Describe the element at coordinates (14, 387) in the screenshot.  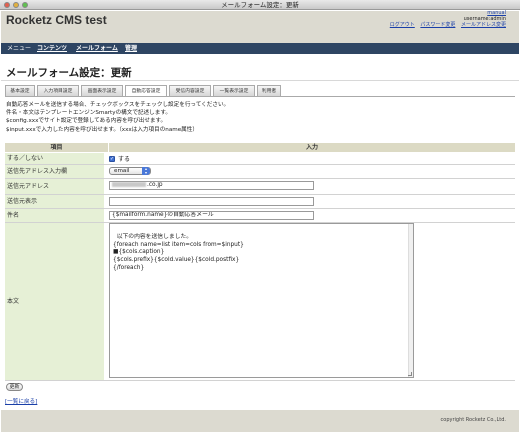
I see `update-button: 更新` at that location.